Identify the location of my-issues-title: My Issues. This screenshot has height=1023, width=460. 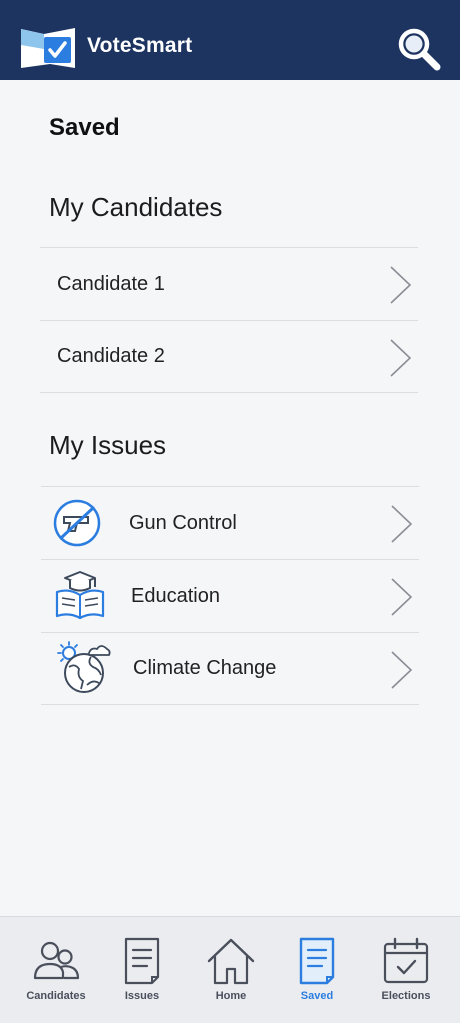
(108, 445).